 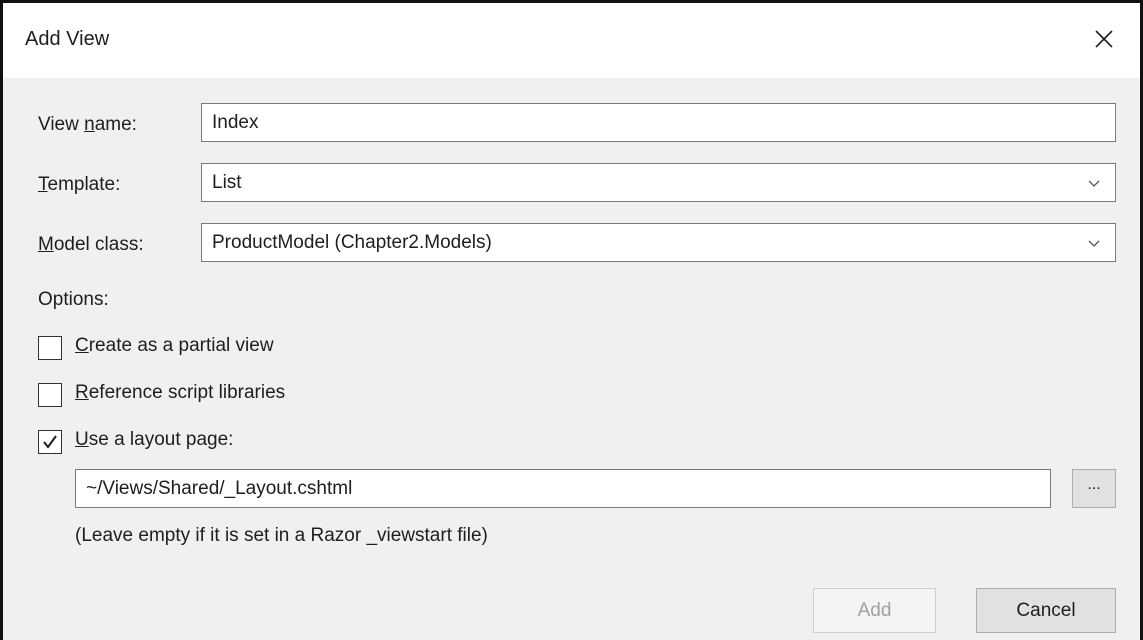 What do you see at coordinates (658, 182) in the screenshot?
I see `template-select: List` at bounding box center [658, 182].